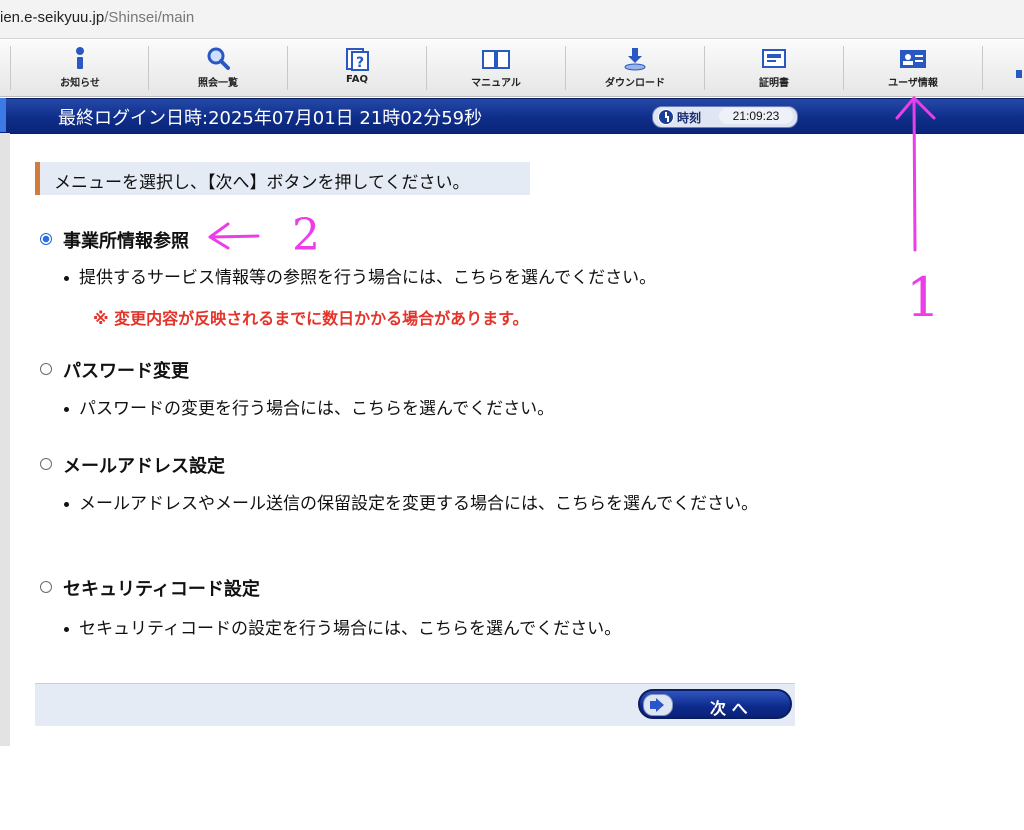 The height and width of the screenshot is (830, 1024). Describe the element at coordinates (572, 174) in the screenshot. I see `annotation-layer` at that location.